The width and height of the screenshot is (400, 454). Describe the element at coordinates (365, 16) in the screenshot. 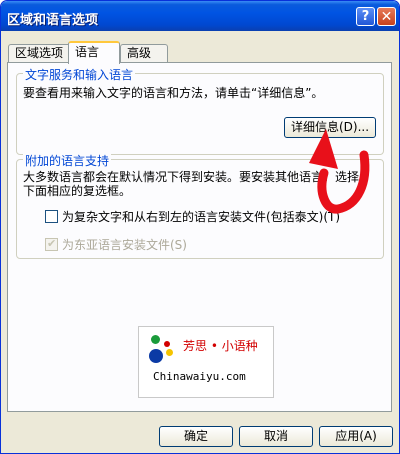

I see `help-button: ?` at that location.